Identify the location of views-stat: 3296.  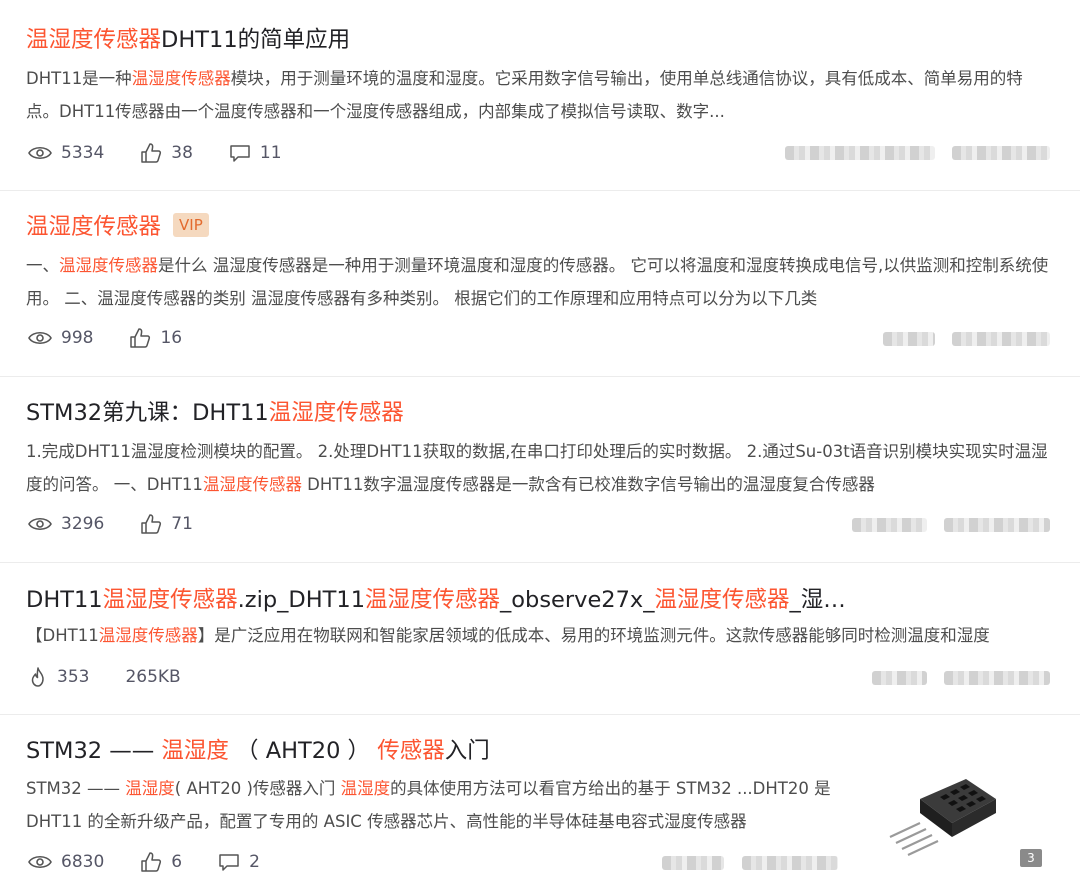
(66, 524).